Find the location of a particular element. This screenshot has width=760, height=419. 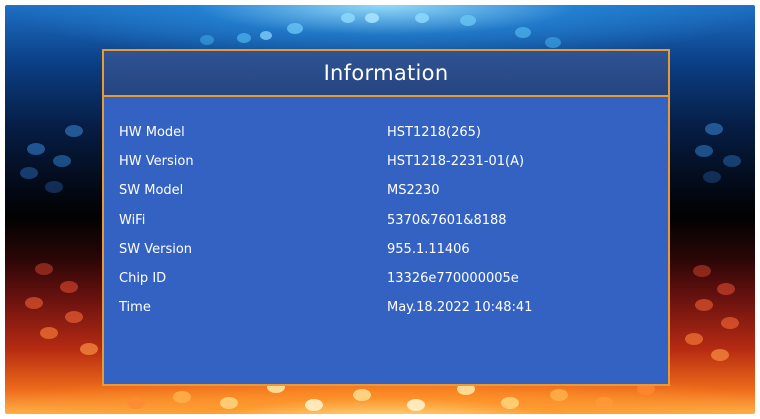

dialog-title: Information is located at coordinates (386, 73).